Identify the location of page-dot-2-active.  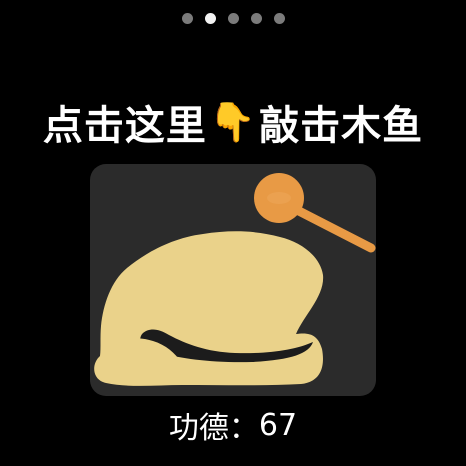
(210, 18).